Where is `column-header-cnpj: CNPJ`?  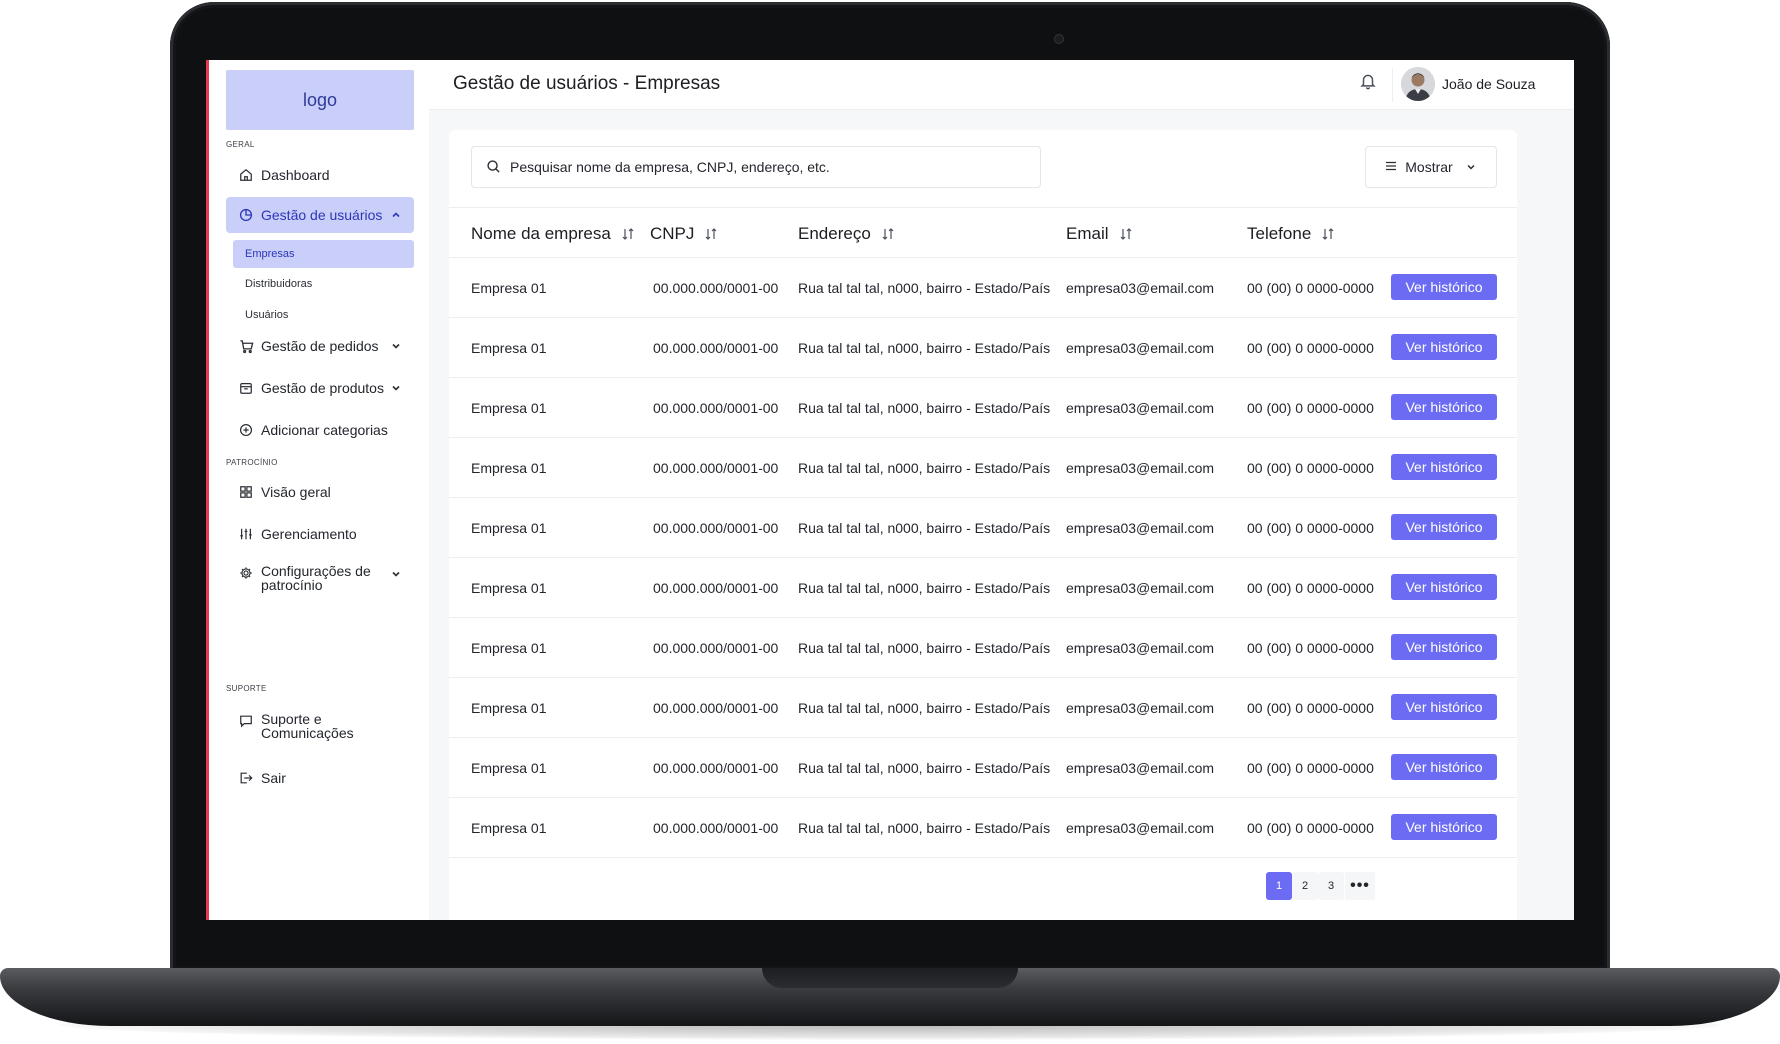 column-header-cnpj: CNPJ is located at coordinates (684, 234).